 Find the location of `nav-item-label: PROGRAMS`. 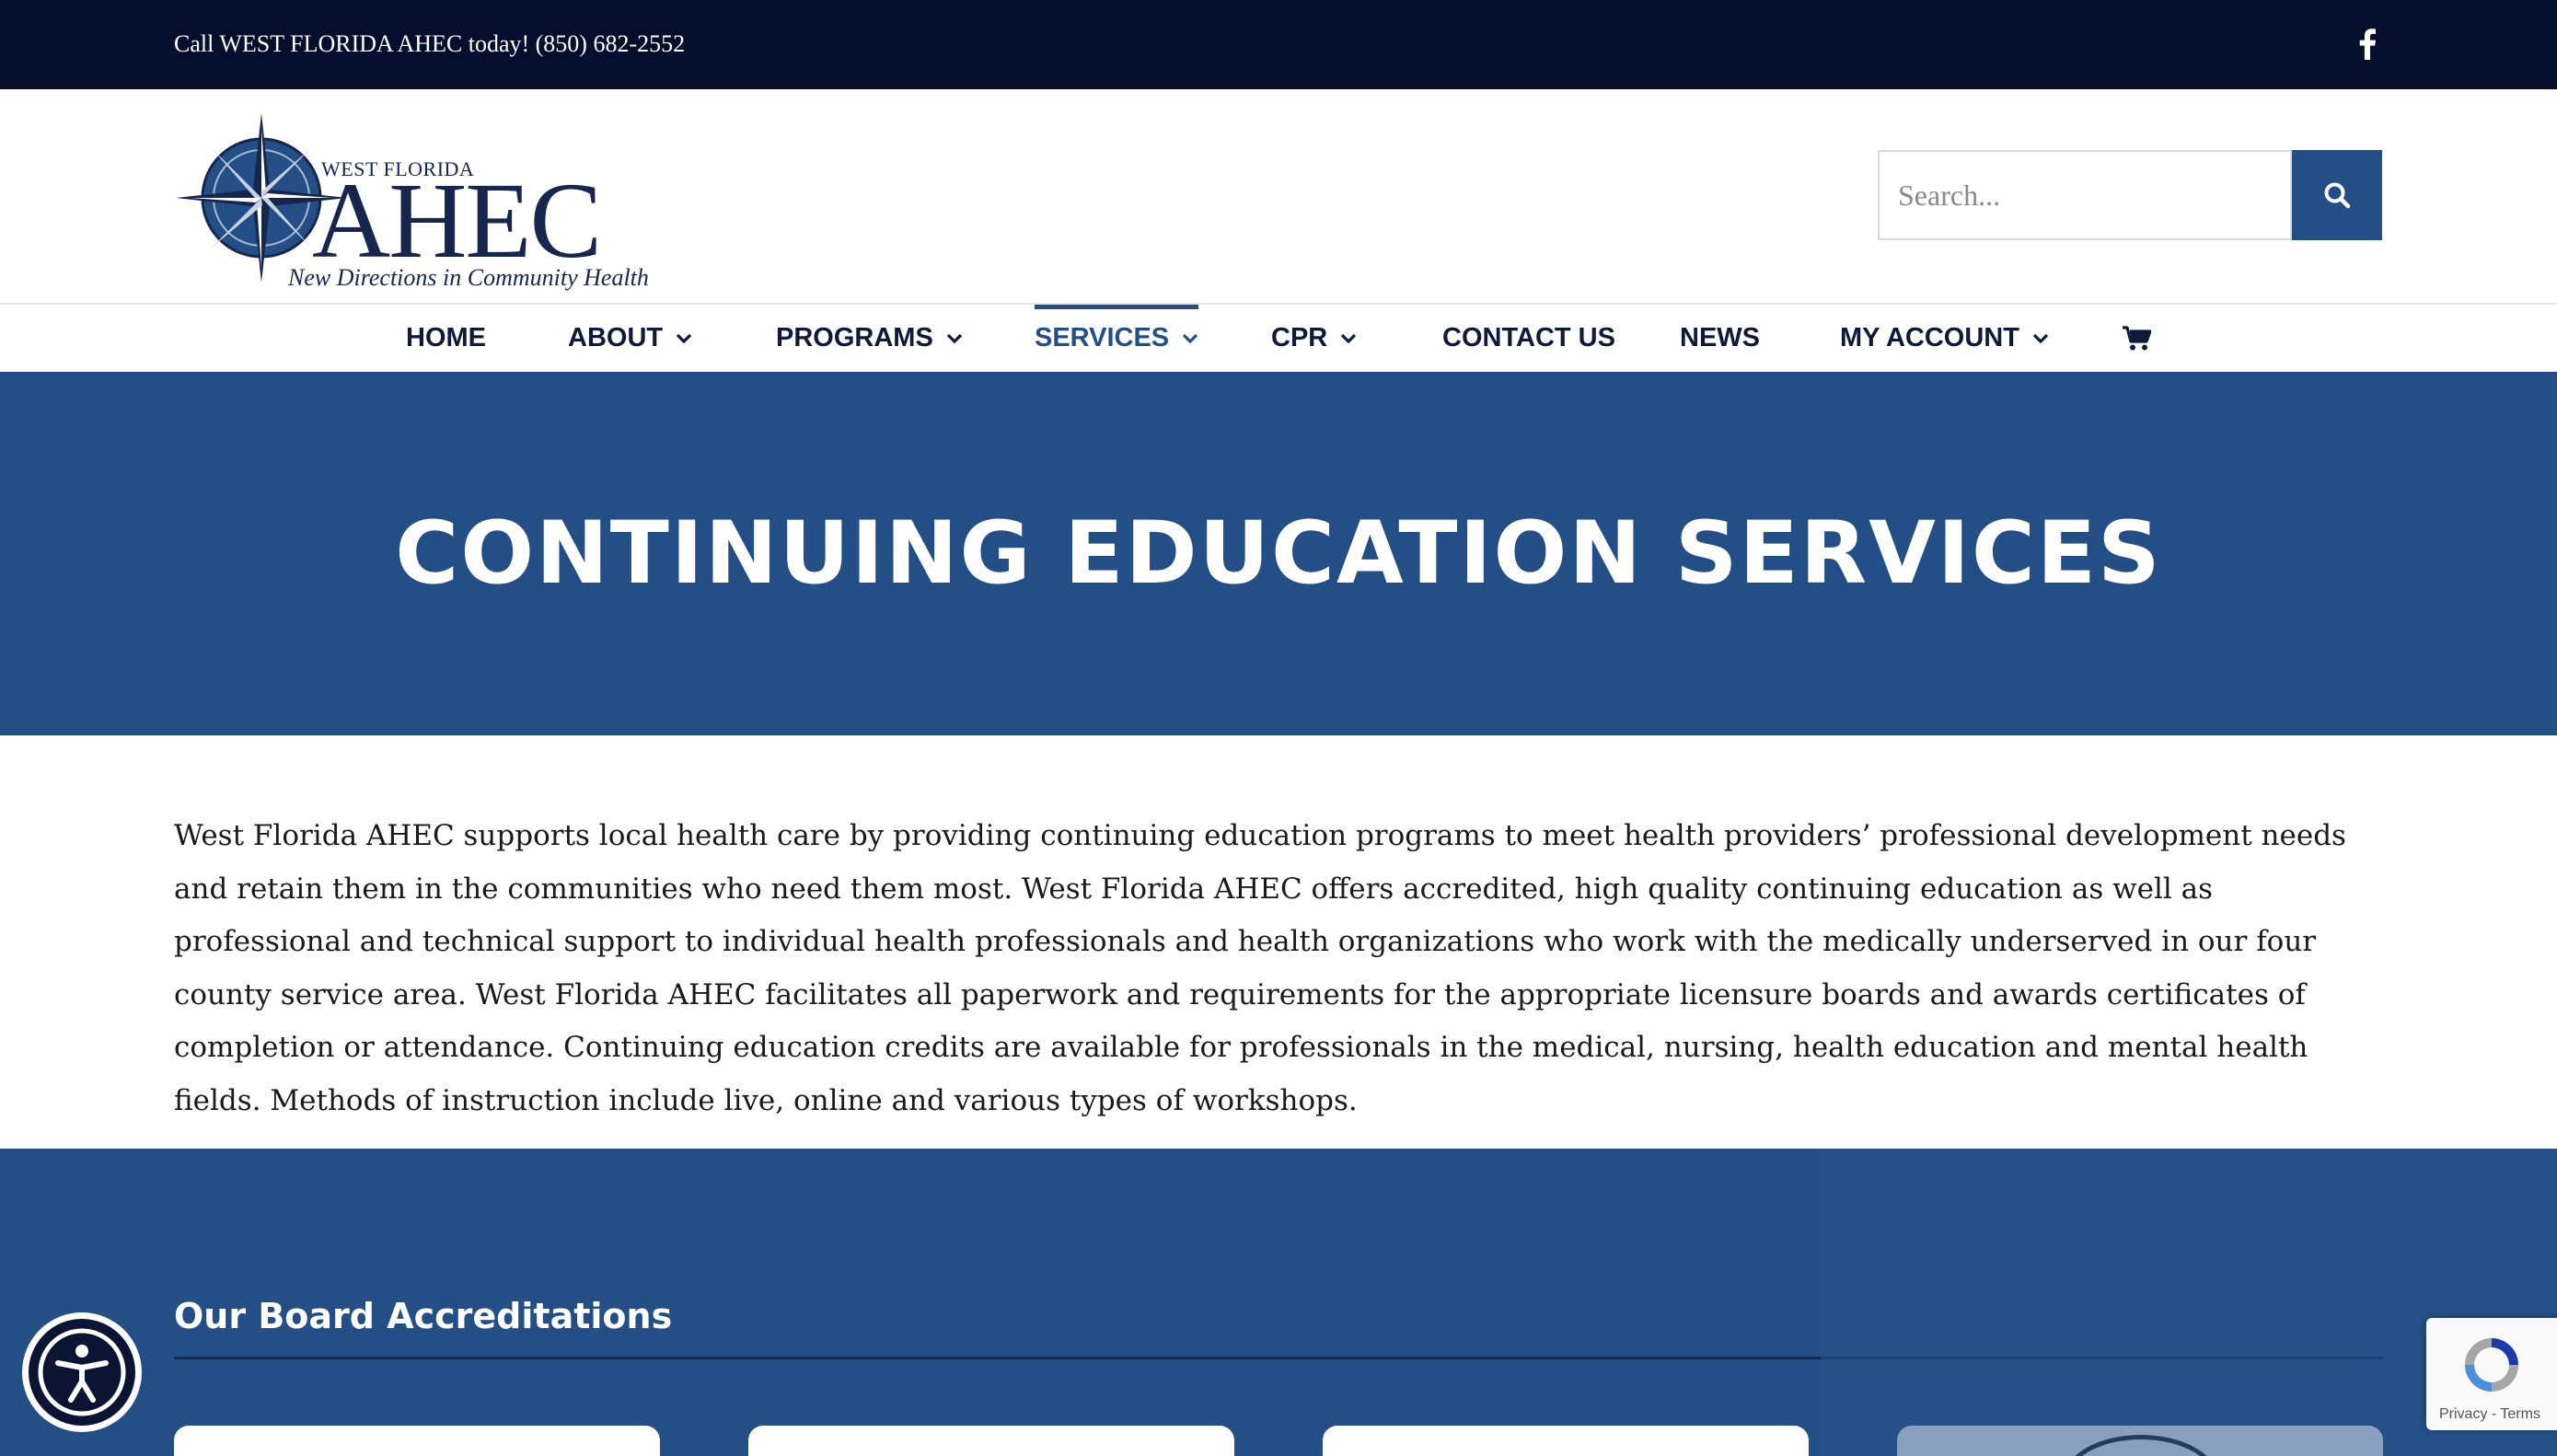

nav-item-label: PROGRAMS is located at coordinates (854, 337).